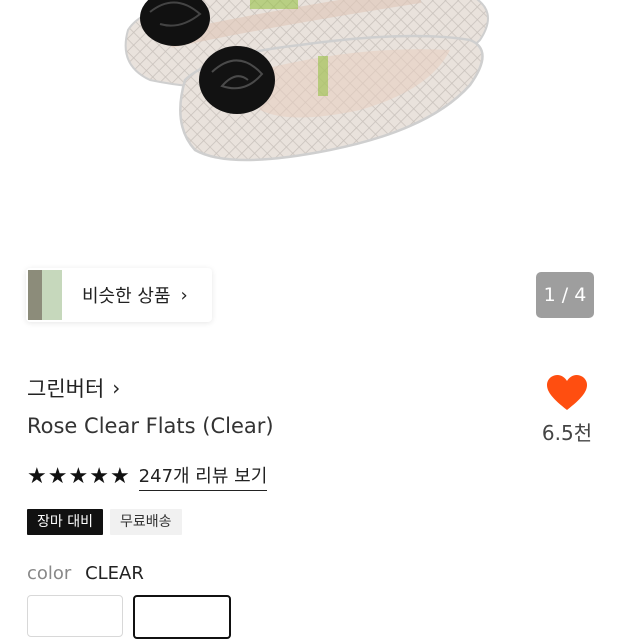 The width and height of the screenshot is (620, 639). I want to click on color-label: color, so click(49, 573).